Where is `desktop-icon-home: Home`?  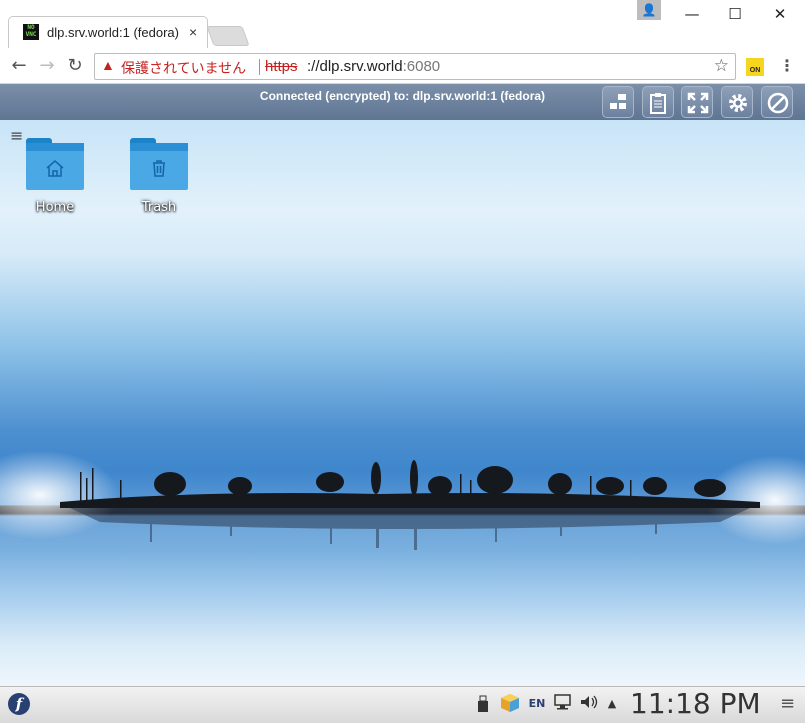
desktop-icon-home: Home is located at coordinates (55, 177).